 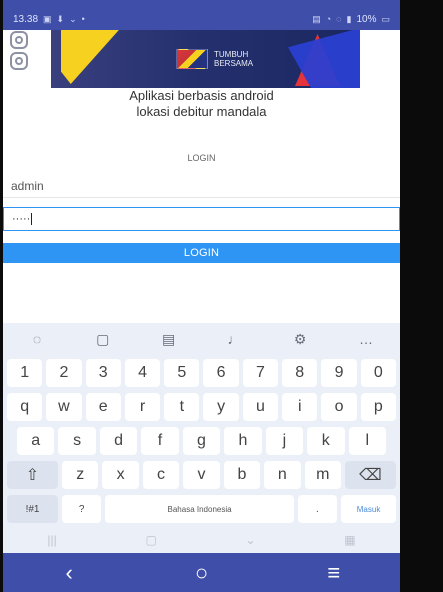 What do you see at coordinates (234, 63) in the screenshot?
I see `brand-line-2: BERSAMA` at bounding box center [234, 63].